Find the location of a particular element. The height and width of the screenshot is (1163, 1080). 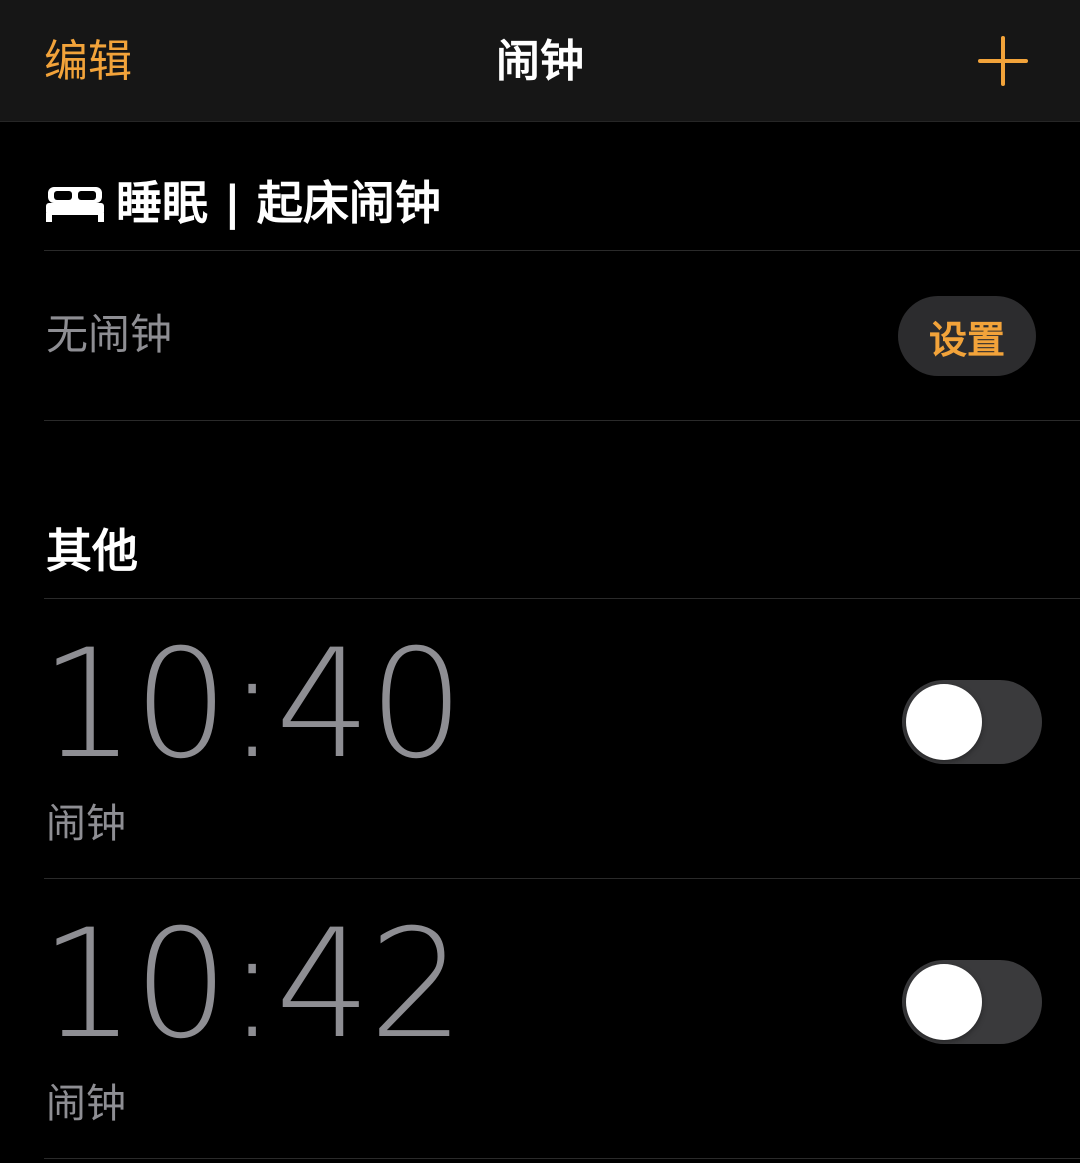

navigation-bar: 编辑 闹钟 is located at coordinates (540, 61).